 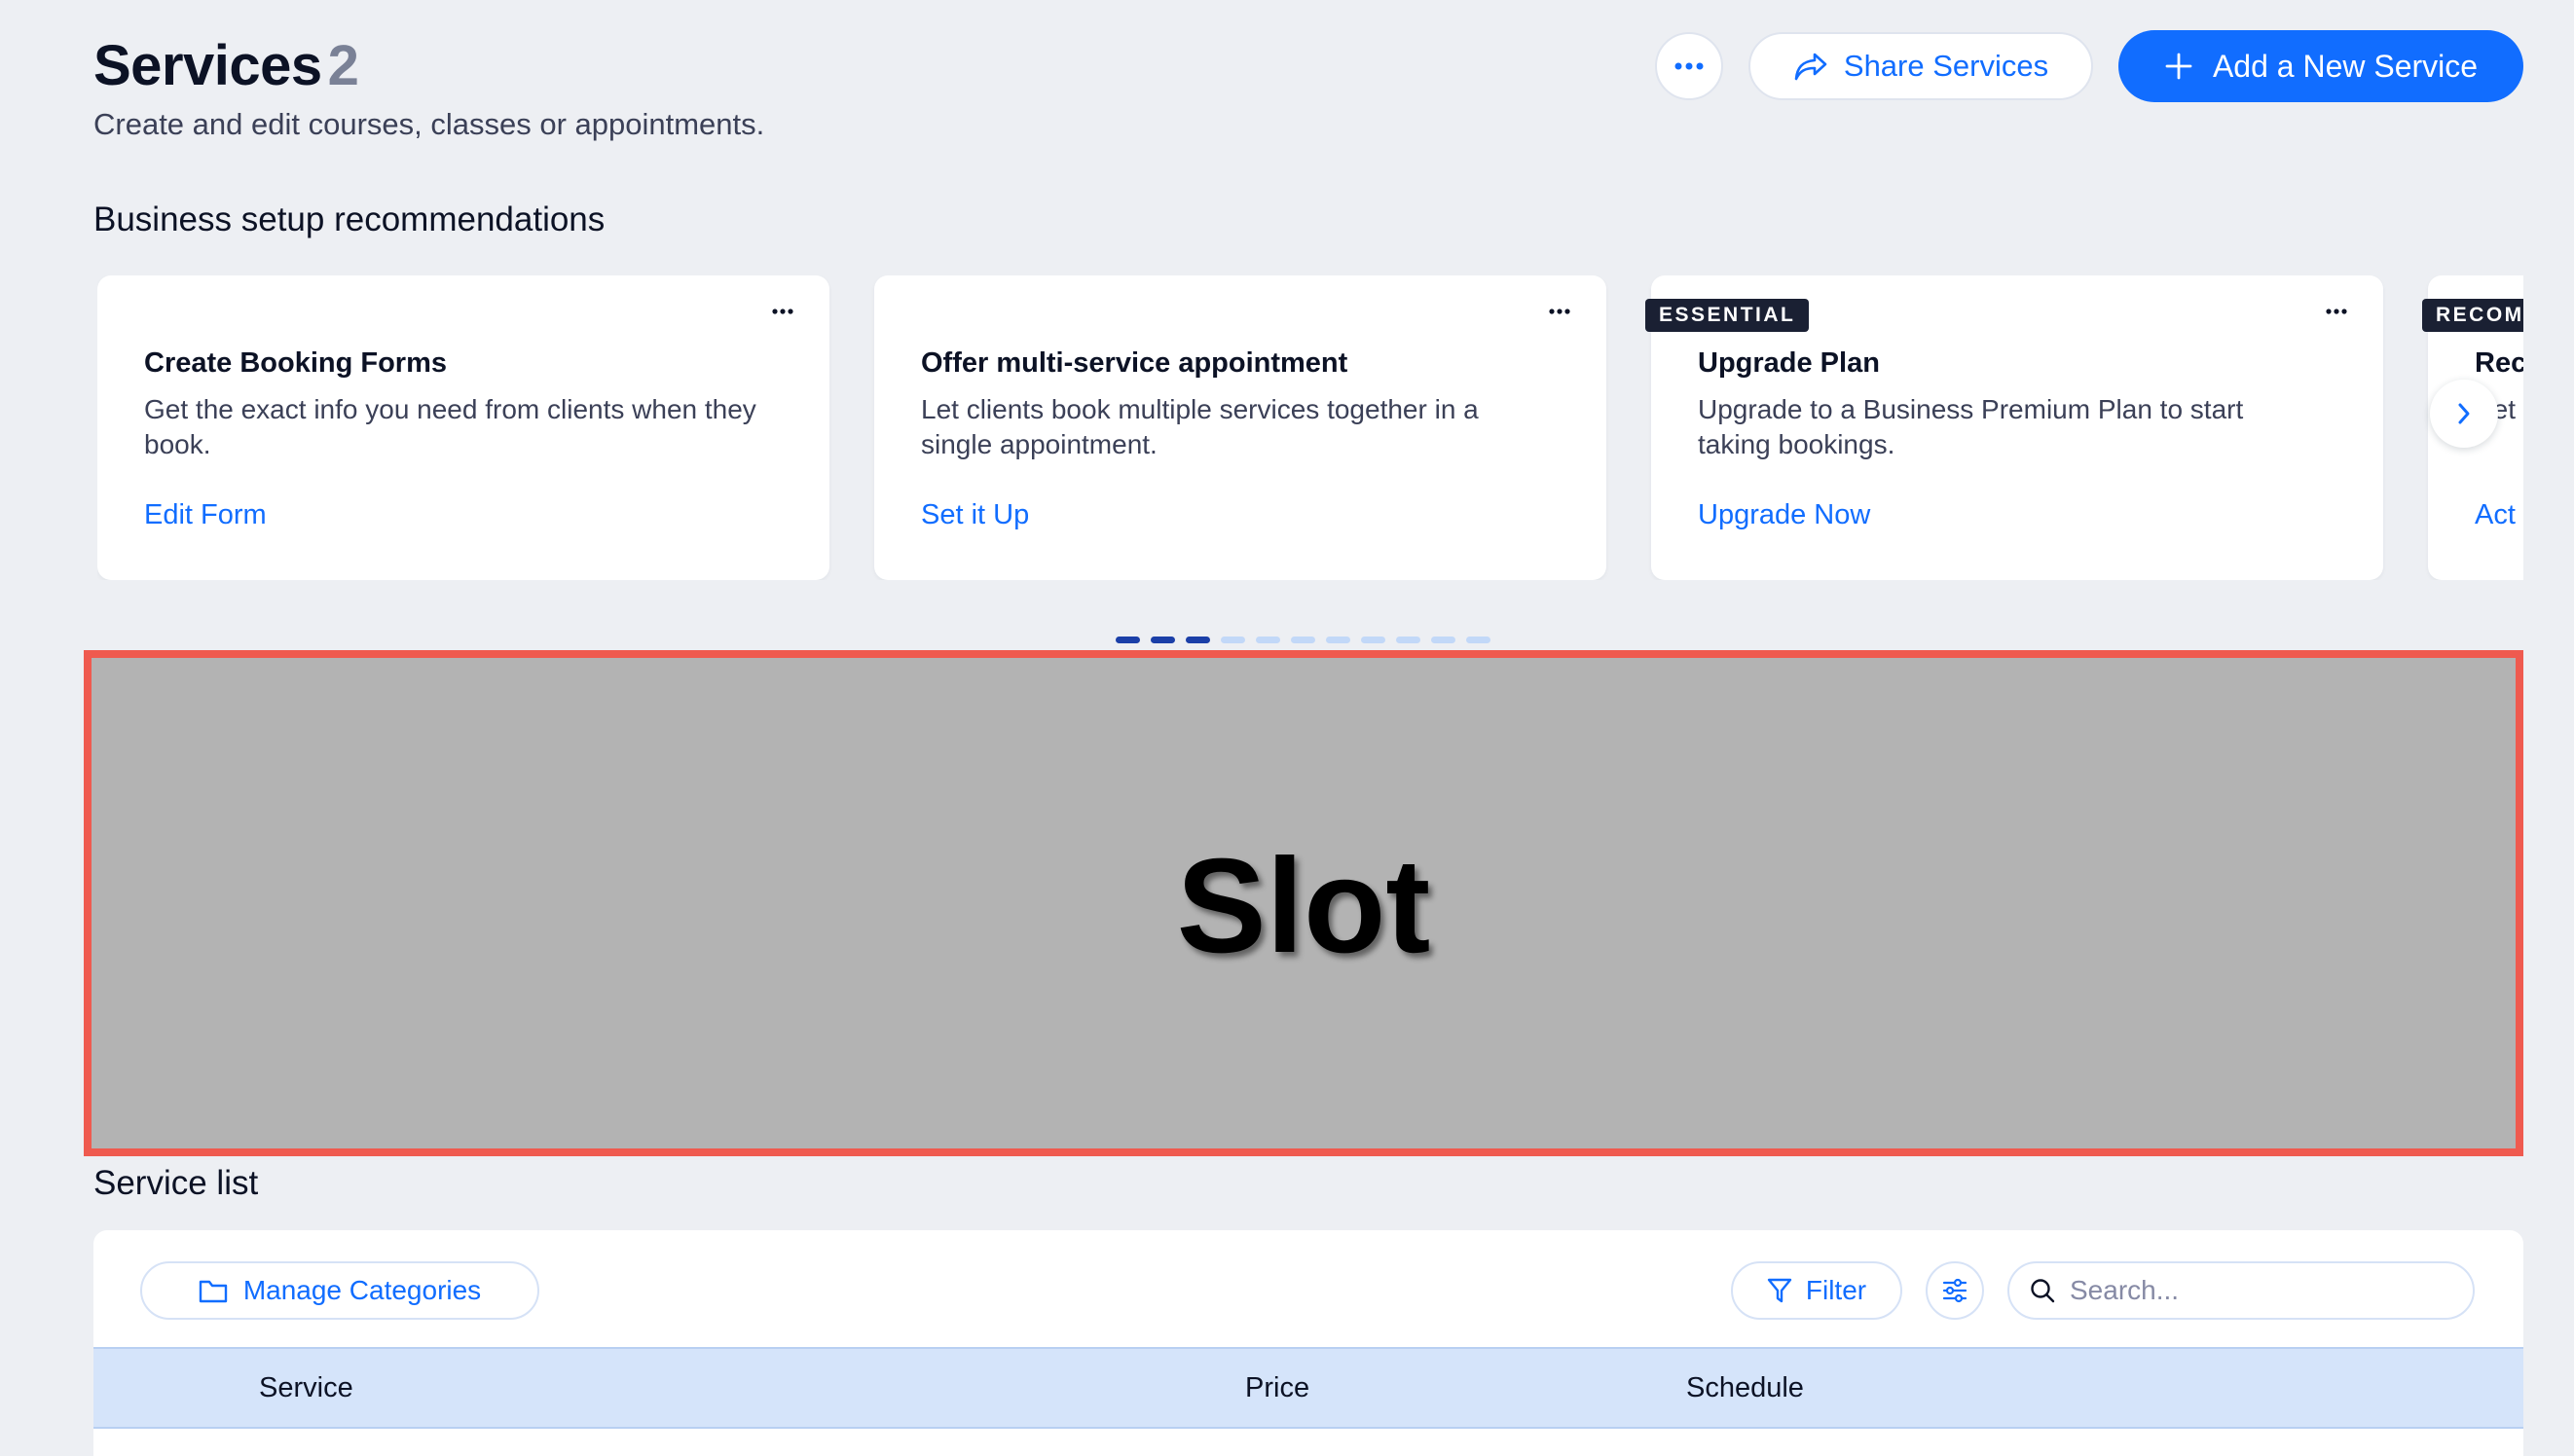 What do you see at coordinates (295, 363) in the screenshot?
I see `card-title: Create Booking Forms` at bounding box center [295, 363].